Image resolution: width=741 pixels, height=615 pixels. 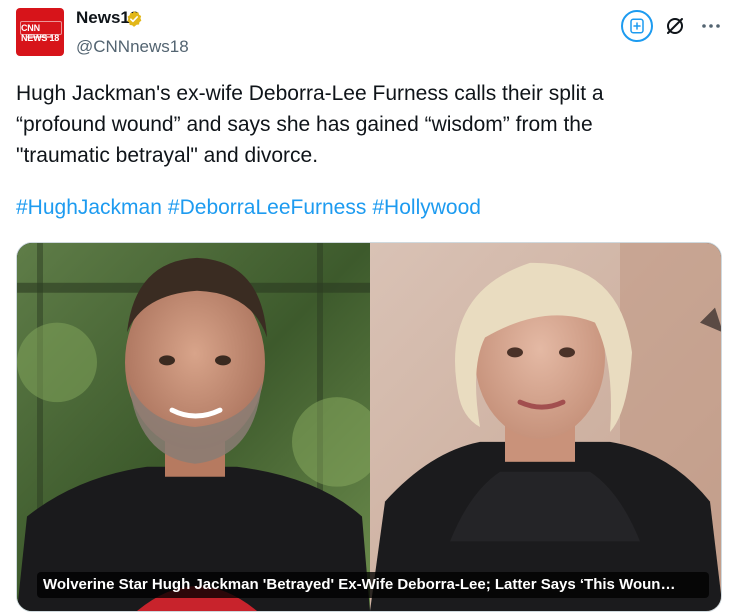 I want to click on hashtag-hughjackman: #HughJackman, so click(x=89, y=207).